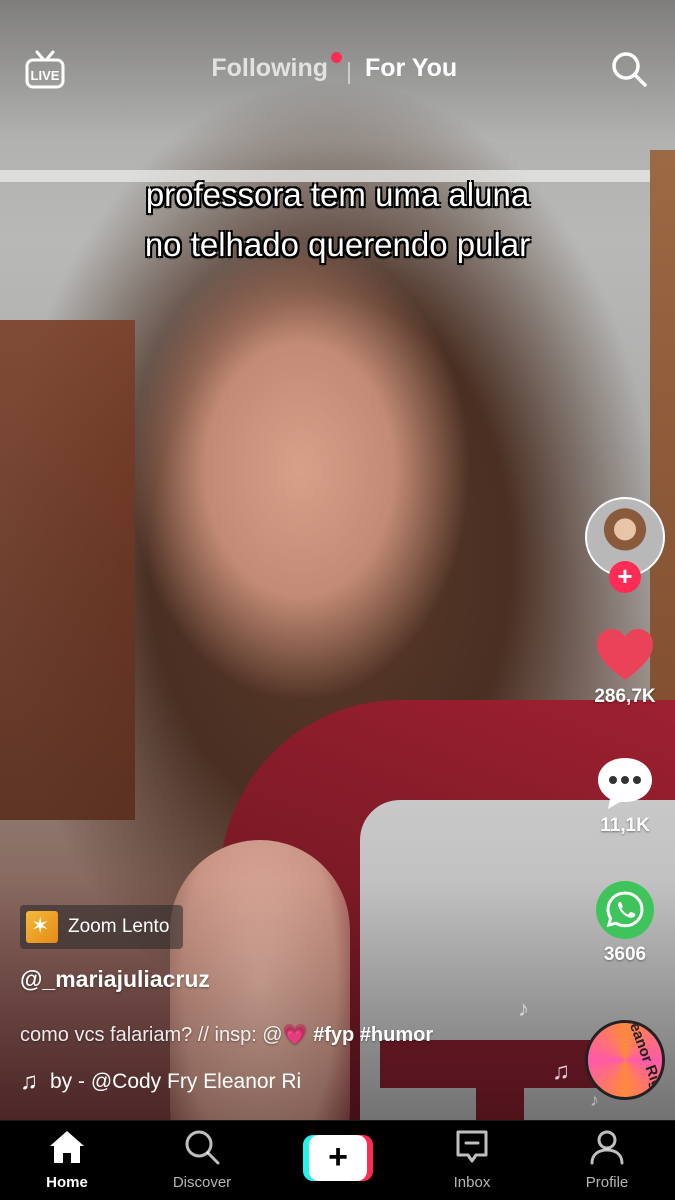  I want to click on create-button: +, so click(338, 1158).